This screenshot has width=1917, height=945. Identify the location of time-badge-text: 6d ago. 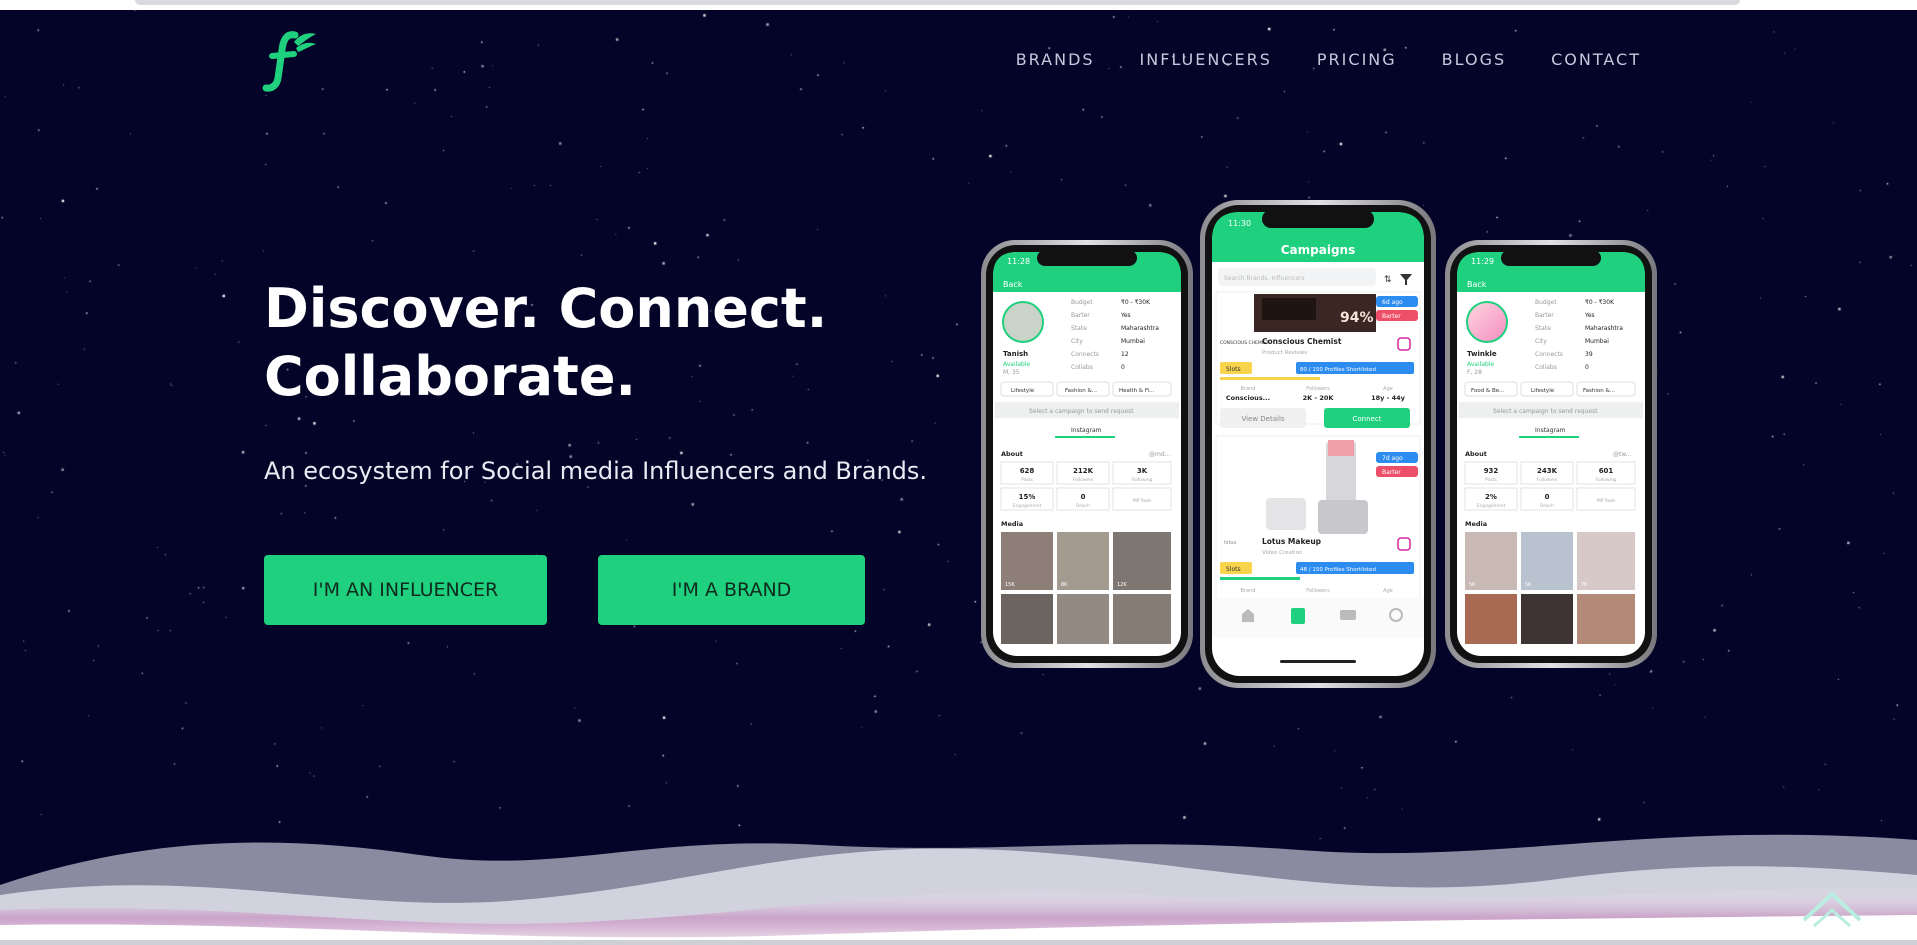
(1392, 302).